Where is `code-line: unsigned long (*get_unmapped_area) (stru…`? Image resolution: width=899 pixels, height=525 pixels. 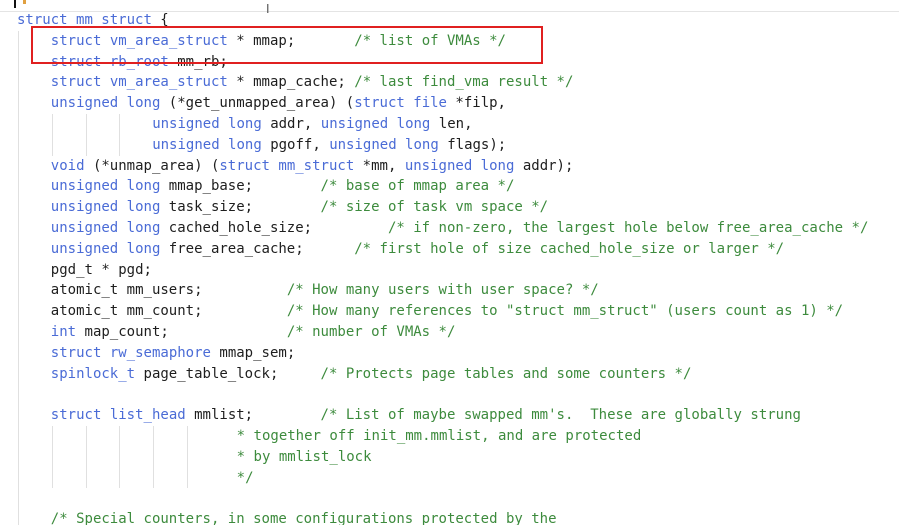
code-line: unsigned long (*get_unmapped_area) (stru… is located at coordinates (449, 103).